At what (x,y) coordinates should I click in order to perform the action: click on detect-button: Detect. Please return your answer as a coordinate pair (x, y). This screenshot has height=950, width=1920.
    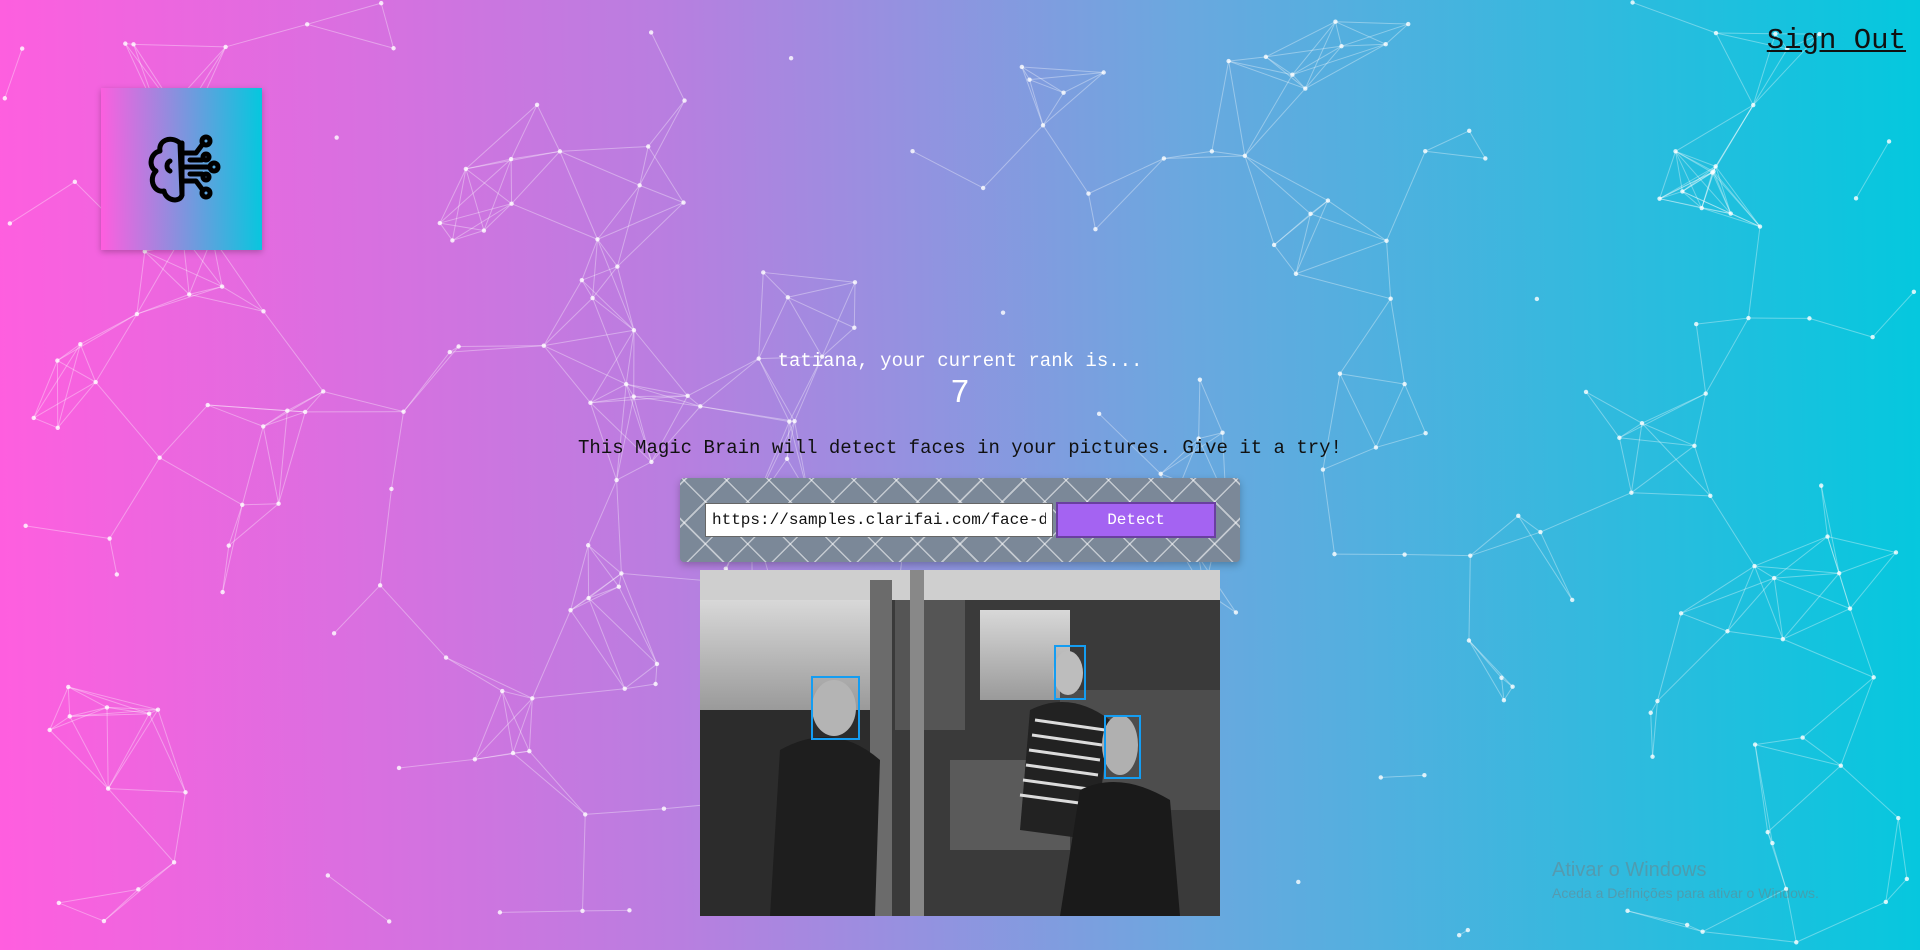
    Looking at the image, I should click on (1136, 520).